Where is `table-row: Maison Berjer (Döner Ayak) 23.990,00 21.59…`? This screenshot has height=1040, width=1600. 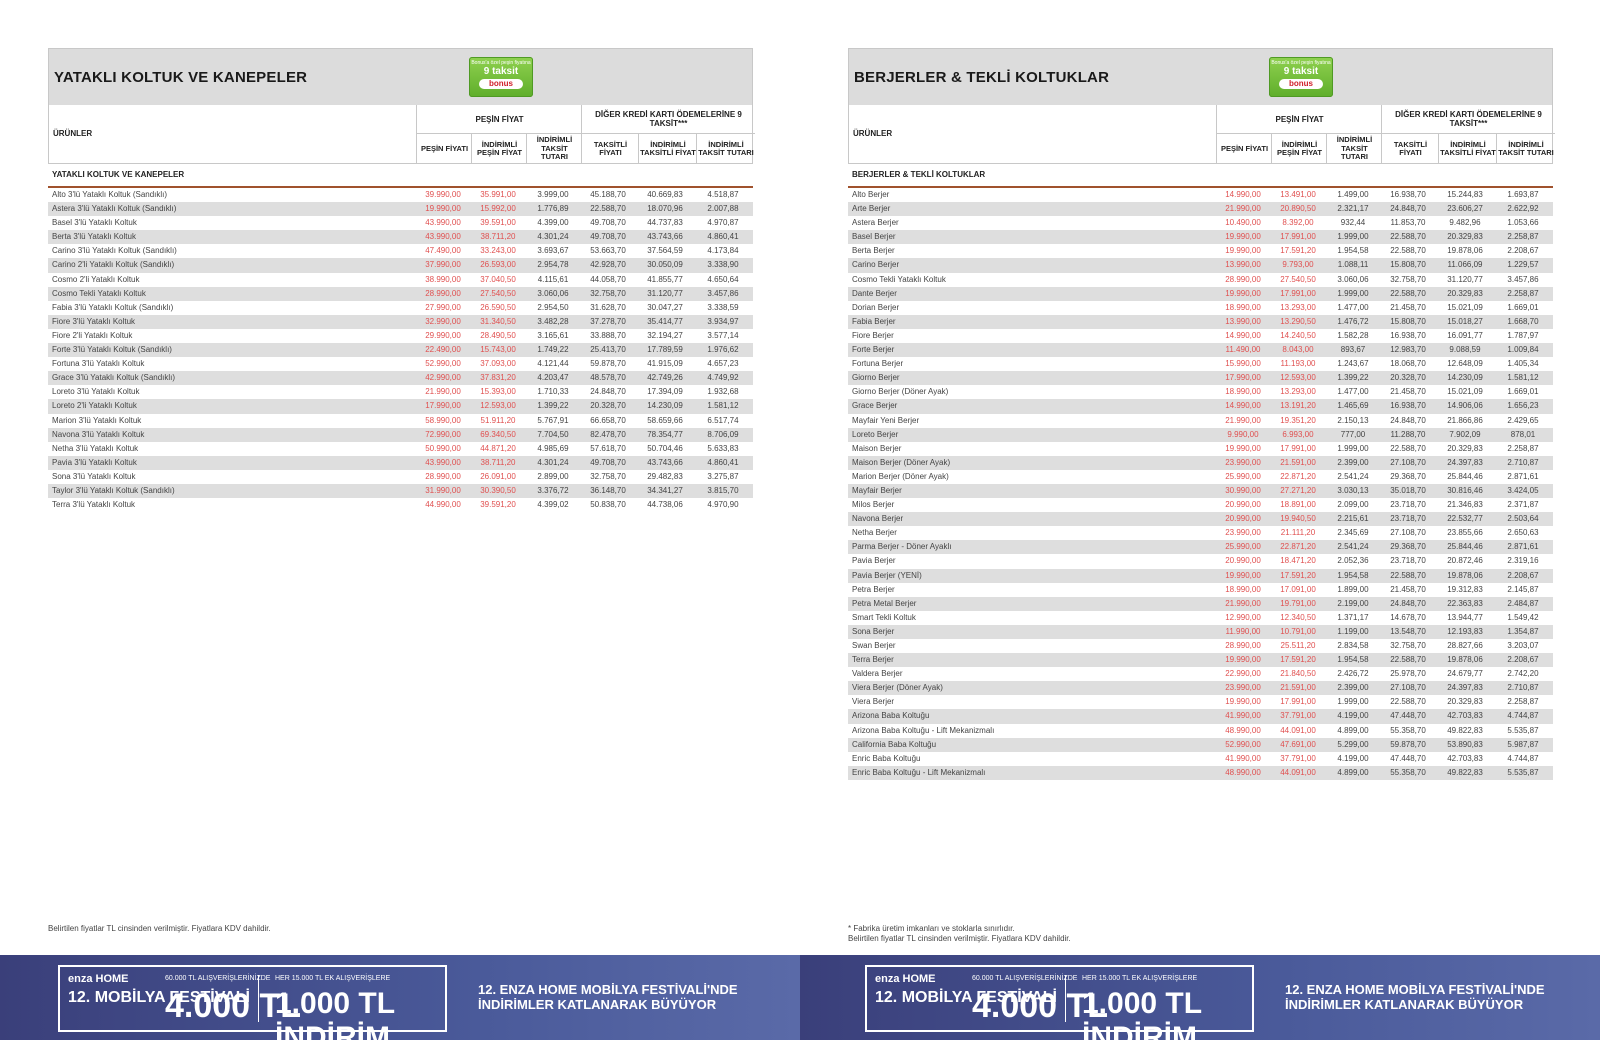
table-row: Maison Berjer (Döner Ayak) 23.990,00 21.59… is located at coordinates (1200, 462).